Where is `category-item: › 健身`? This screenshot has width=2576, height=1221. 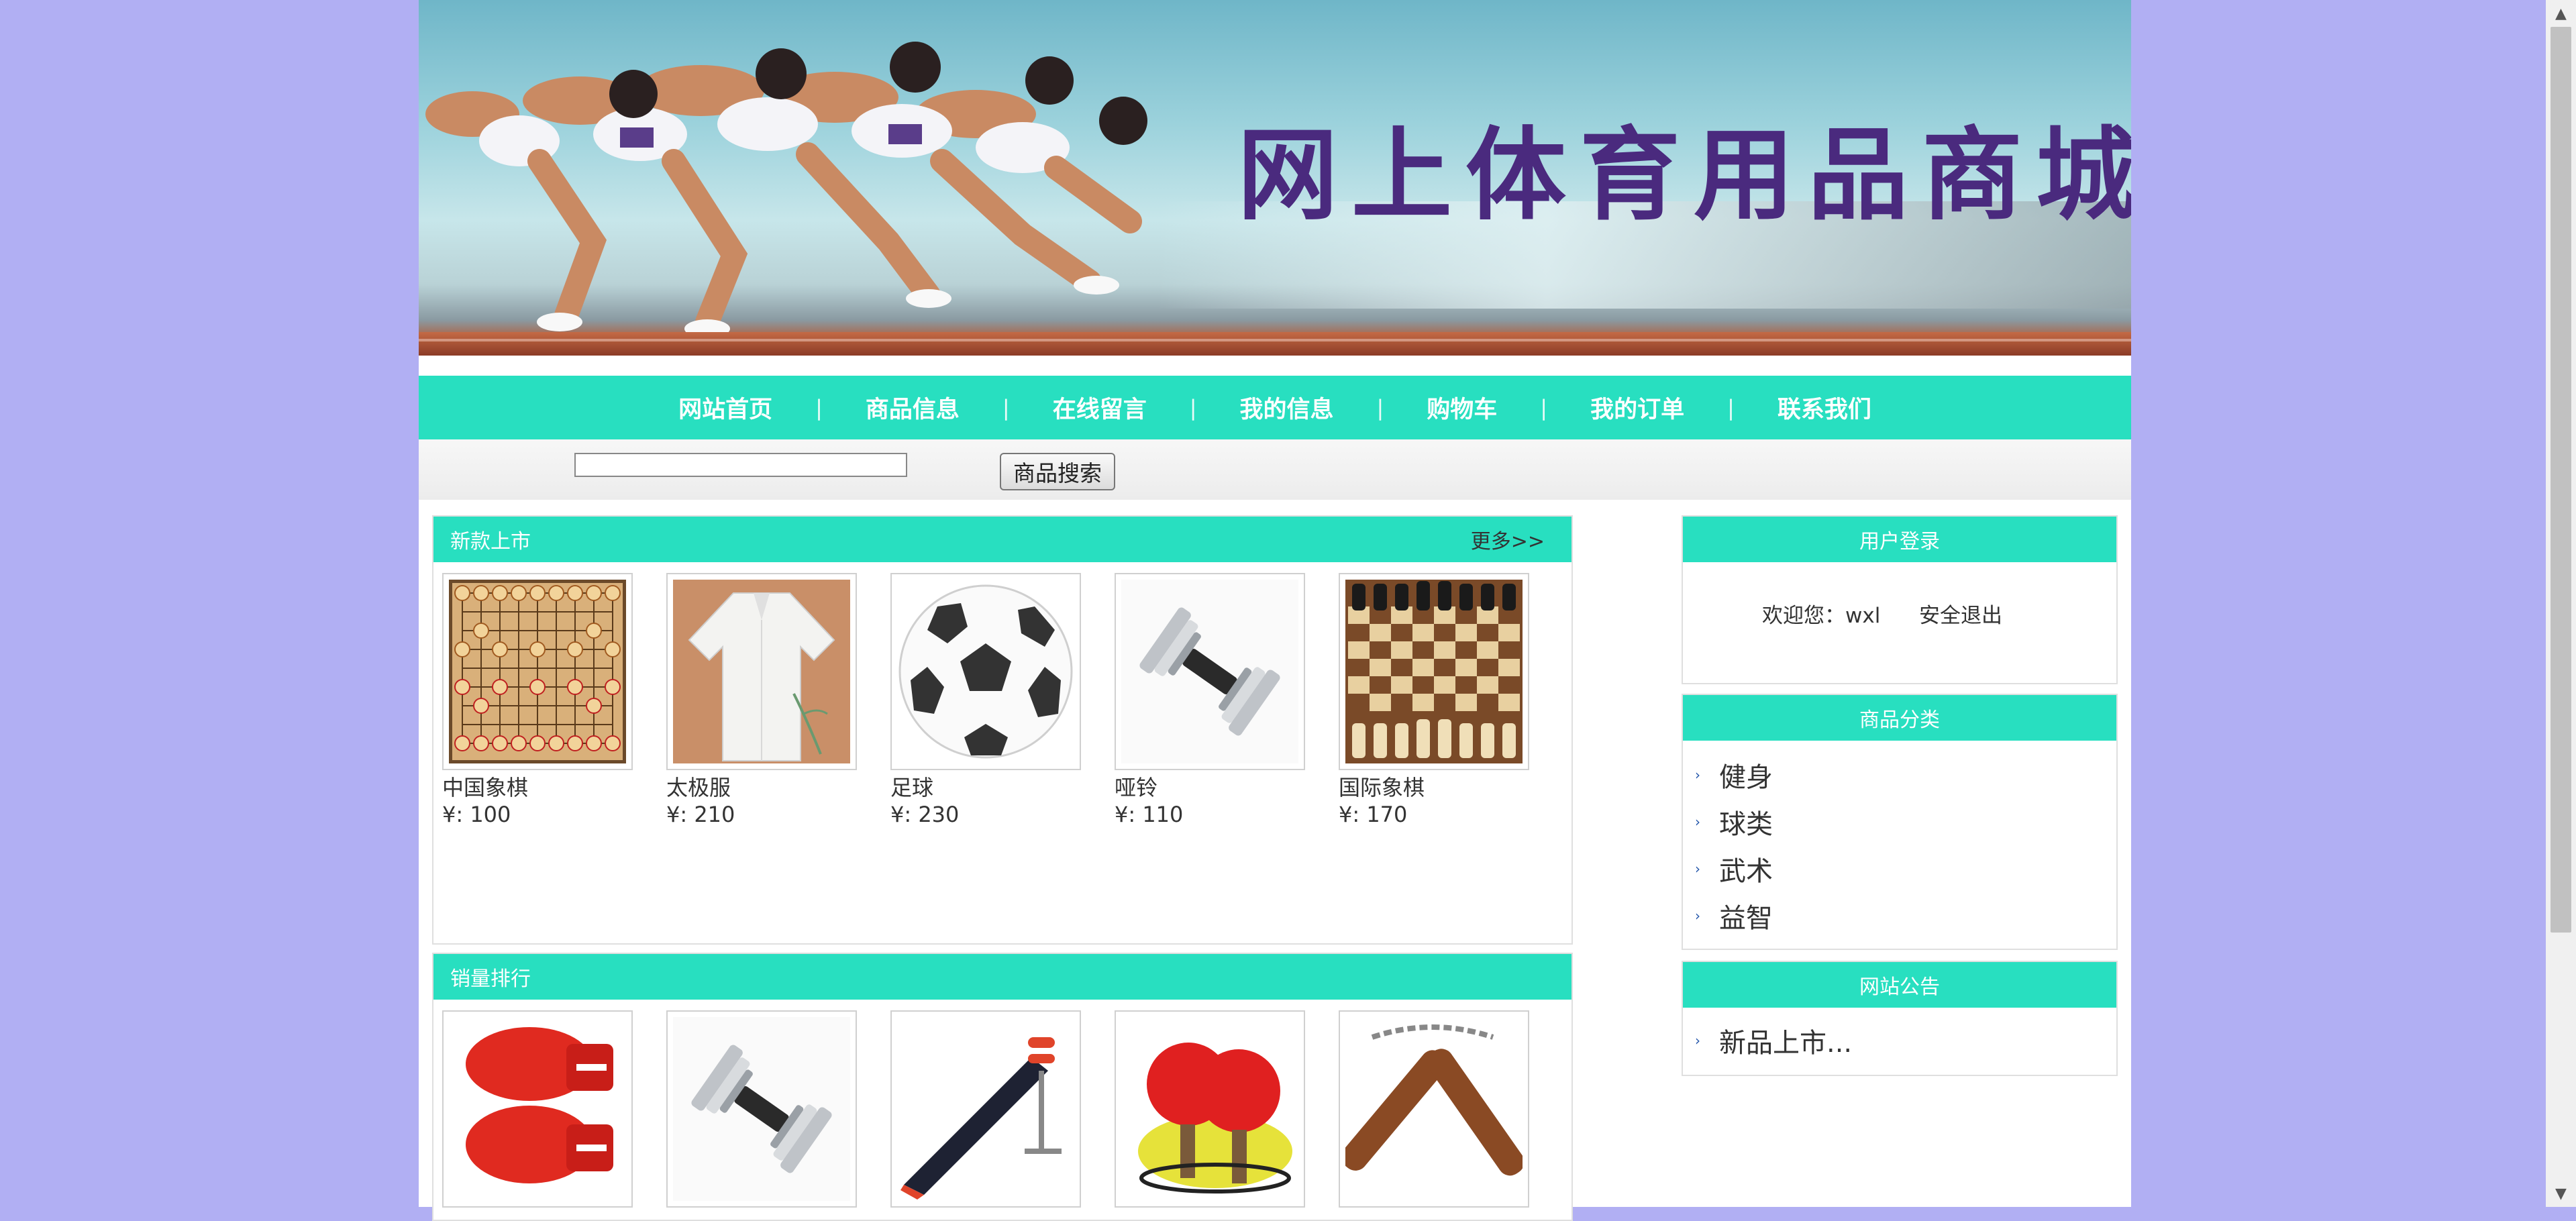 category-item: › 健身 is located at coordinates (1734, 774).